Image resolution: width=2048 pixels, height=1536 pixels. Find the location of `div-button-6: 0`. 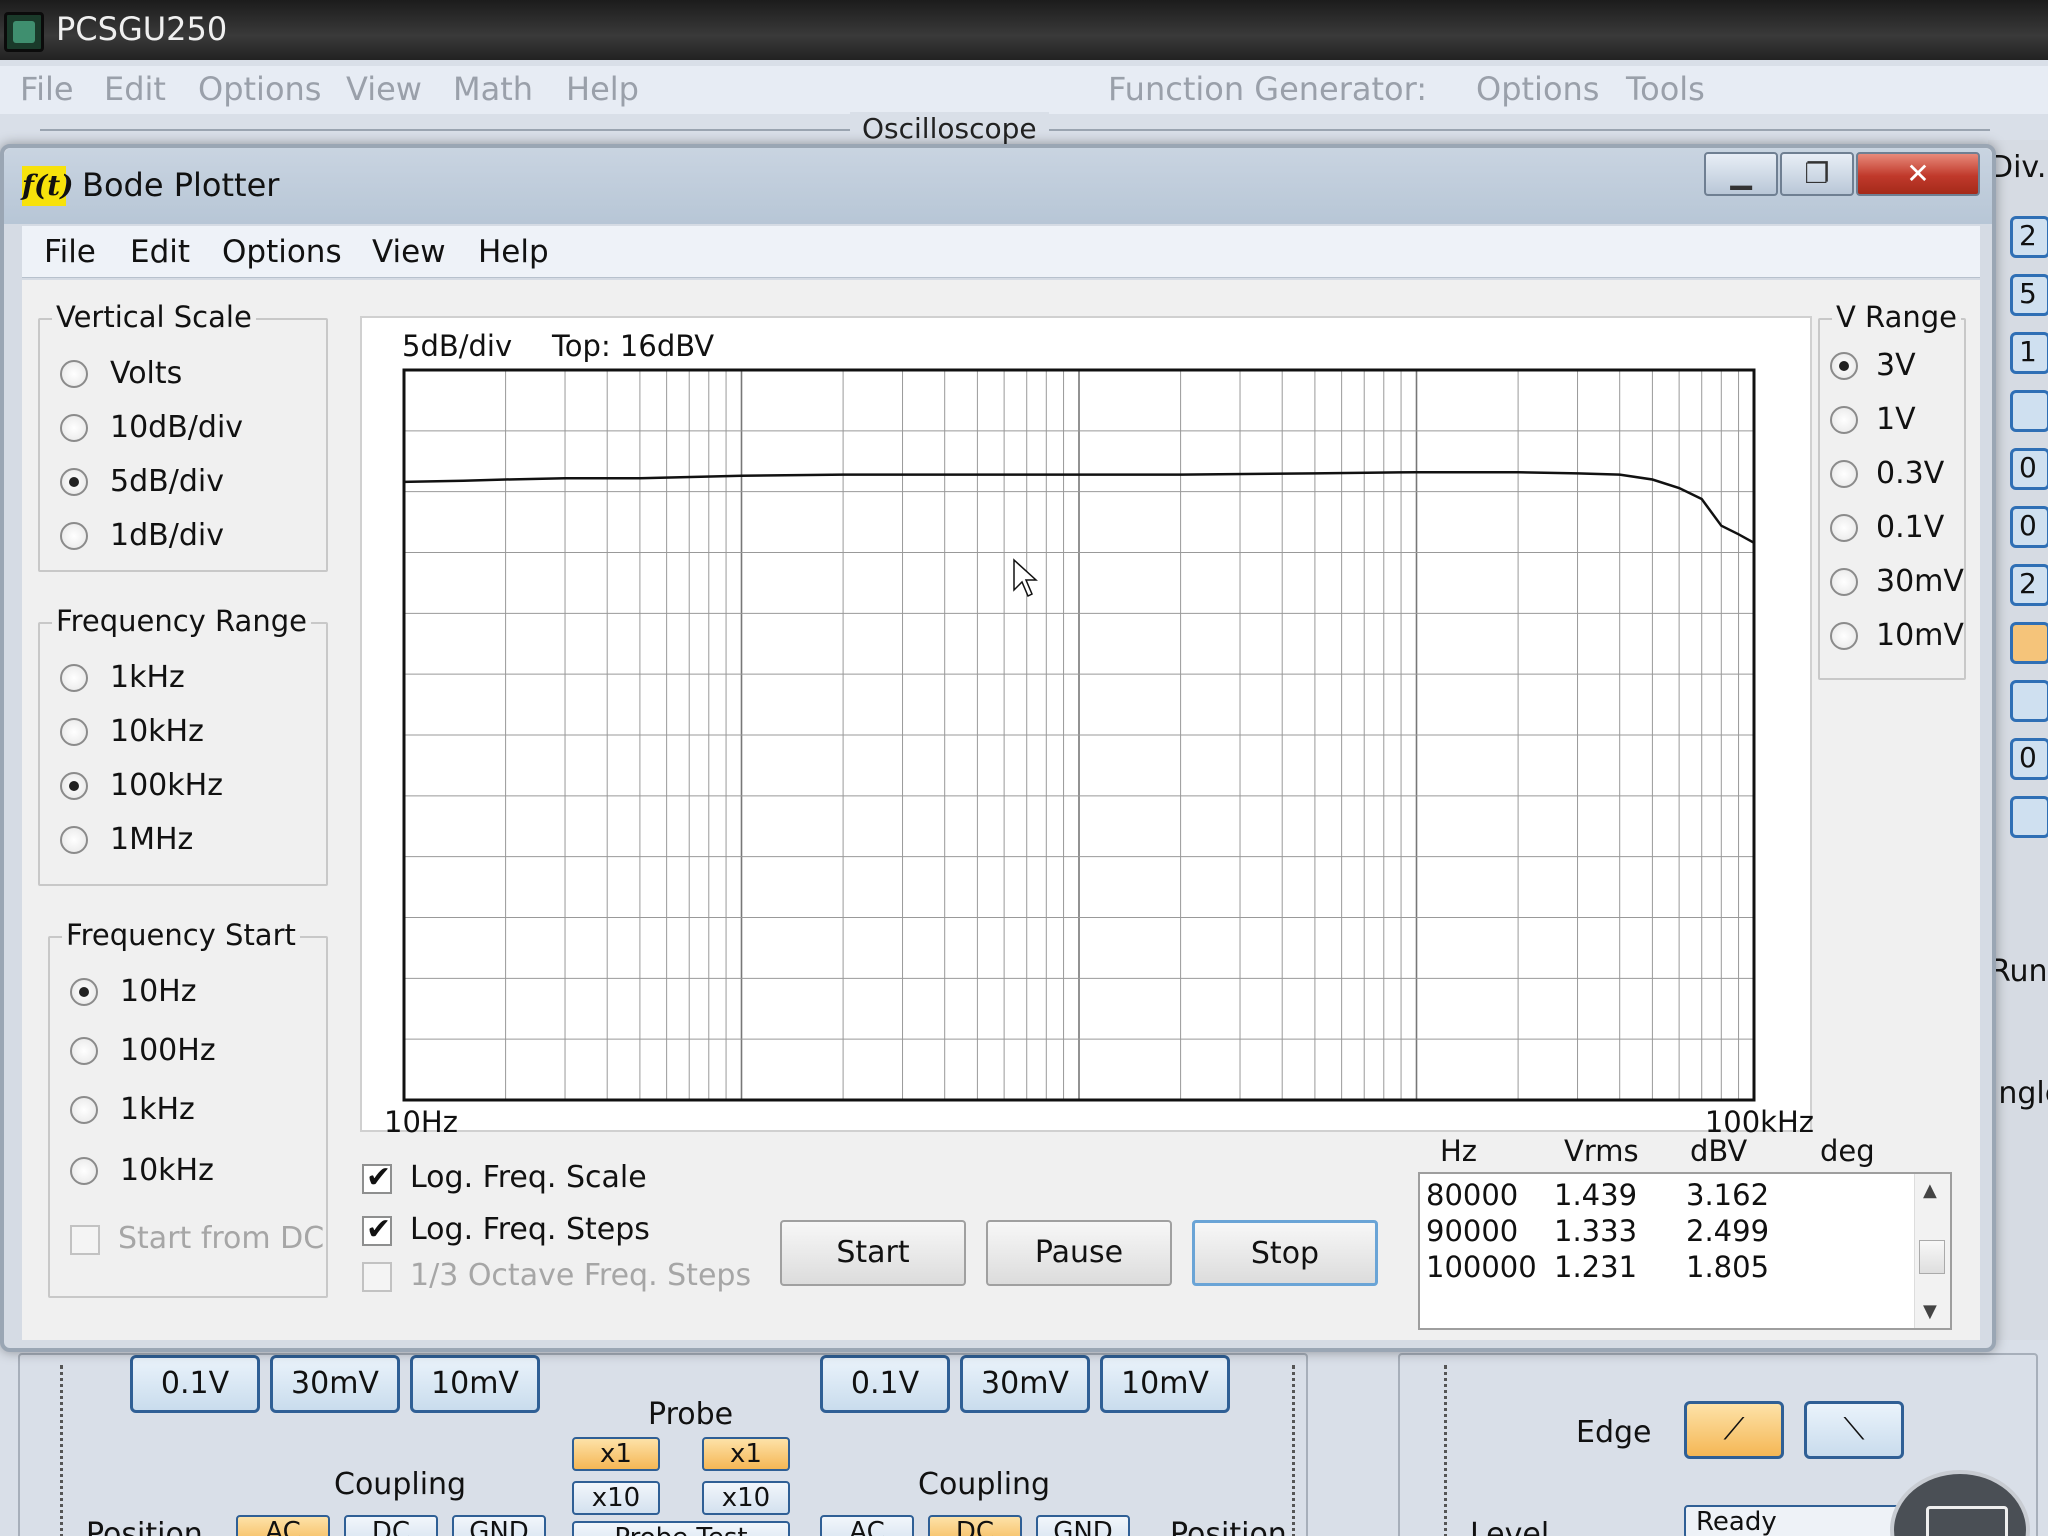

div-button-6: 0 is located at coordinates (2029, 527).